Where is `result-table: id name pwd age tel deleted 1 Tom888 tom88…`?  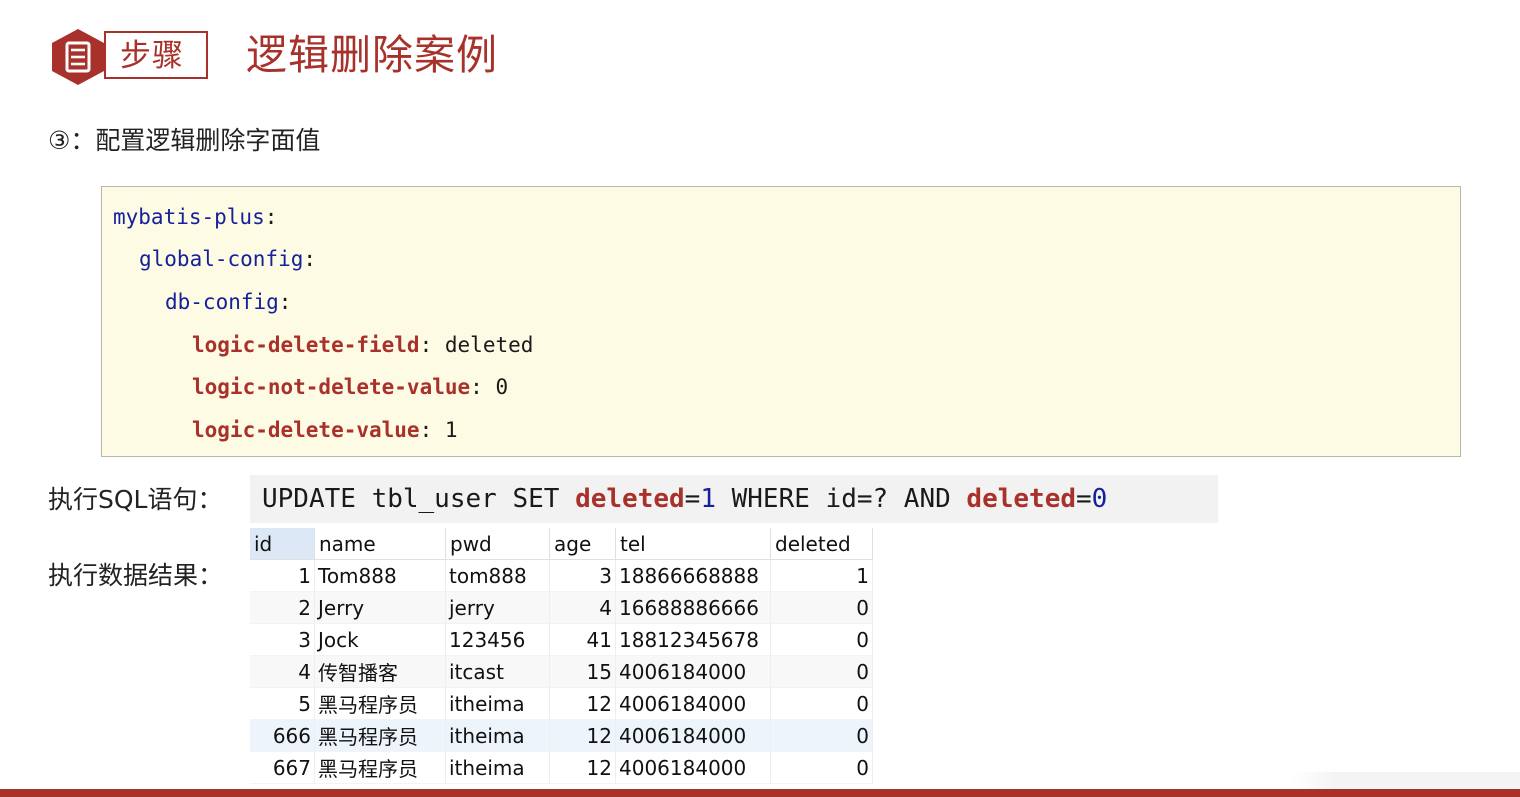
result-table: id name pwd age tel deleted 1 Tom888 tom88… is located at coordinates (561, 656).